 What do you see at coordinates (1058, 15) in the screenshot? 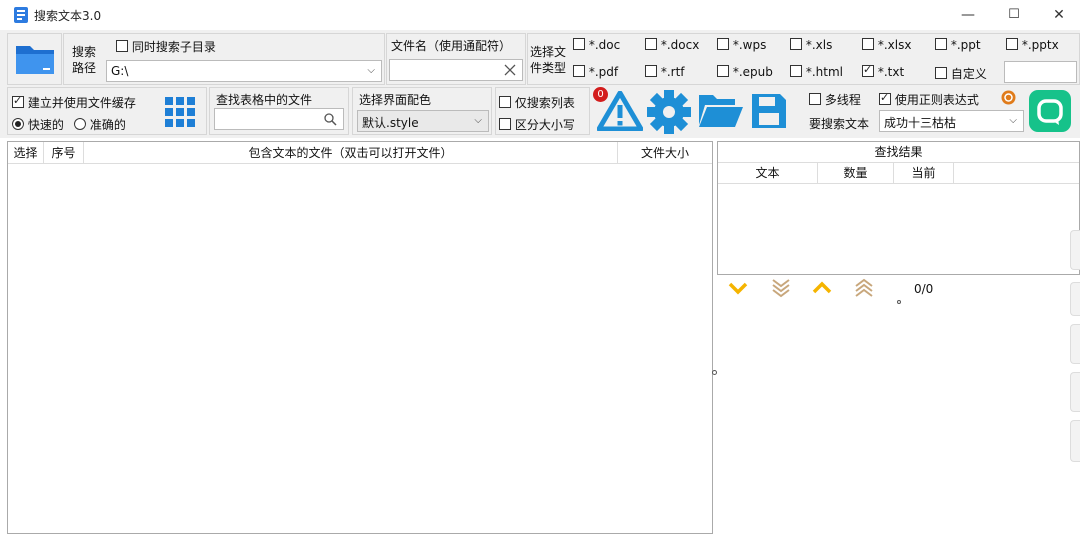
I see `close-button: ✕` at bounding box center [1058, 15].